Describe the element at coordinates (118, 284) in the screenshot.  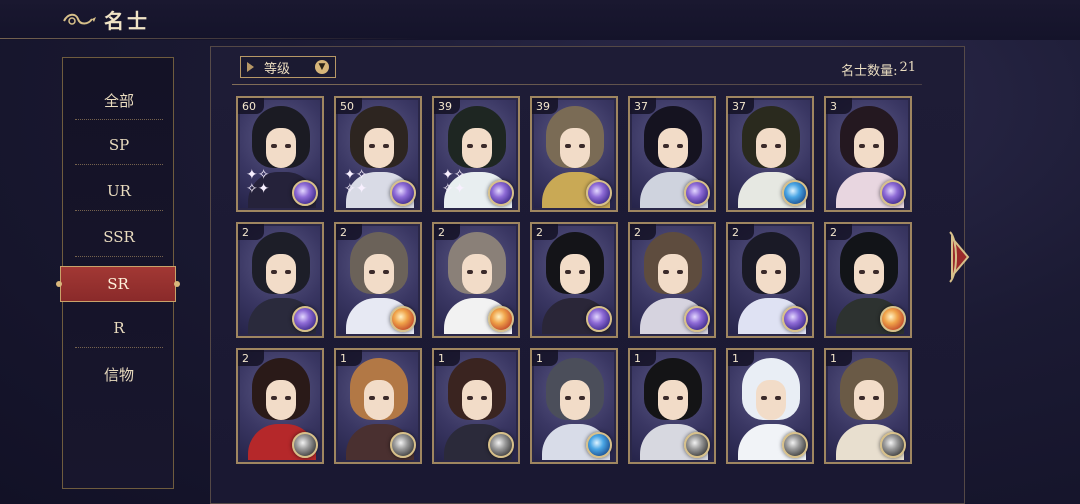
I see `sidebar-item-sr: SR` at that location.